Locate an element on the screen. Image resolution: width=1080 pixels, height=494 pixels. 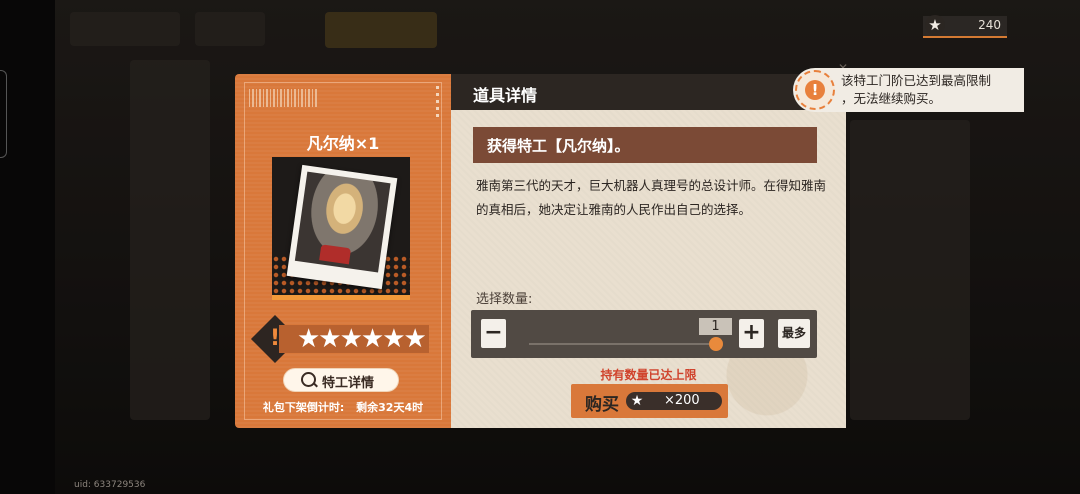
side-tab is located at coordinates (3, 114).